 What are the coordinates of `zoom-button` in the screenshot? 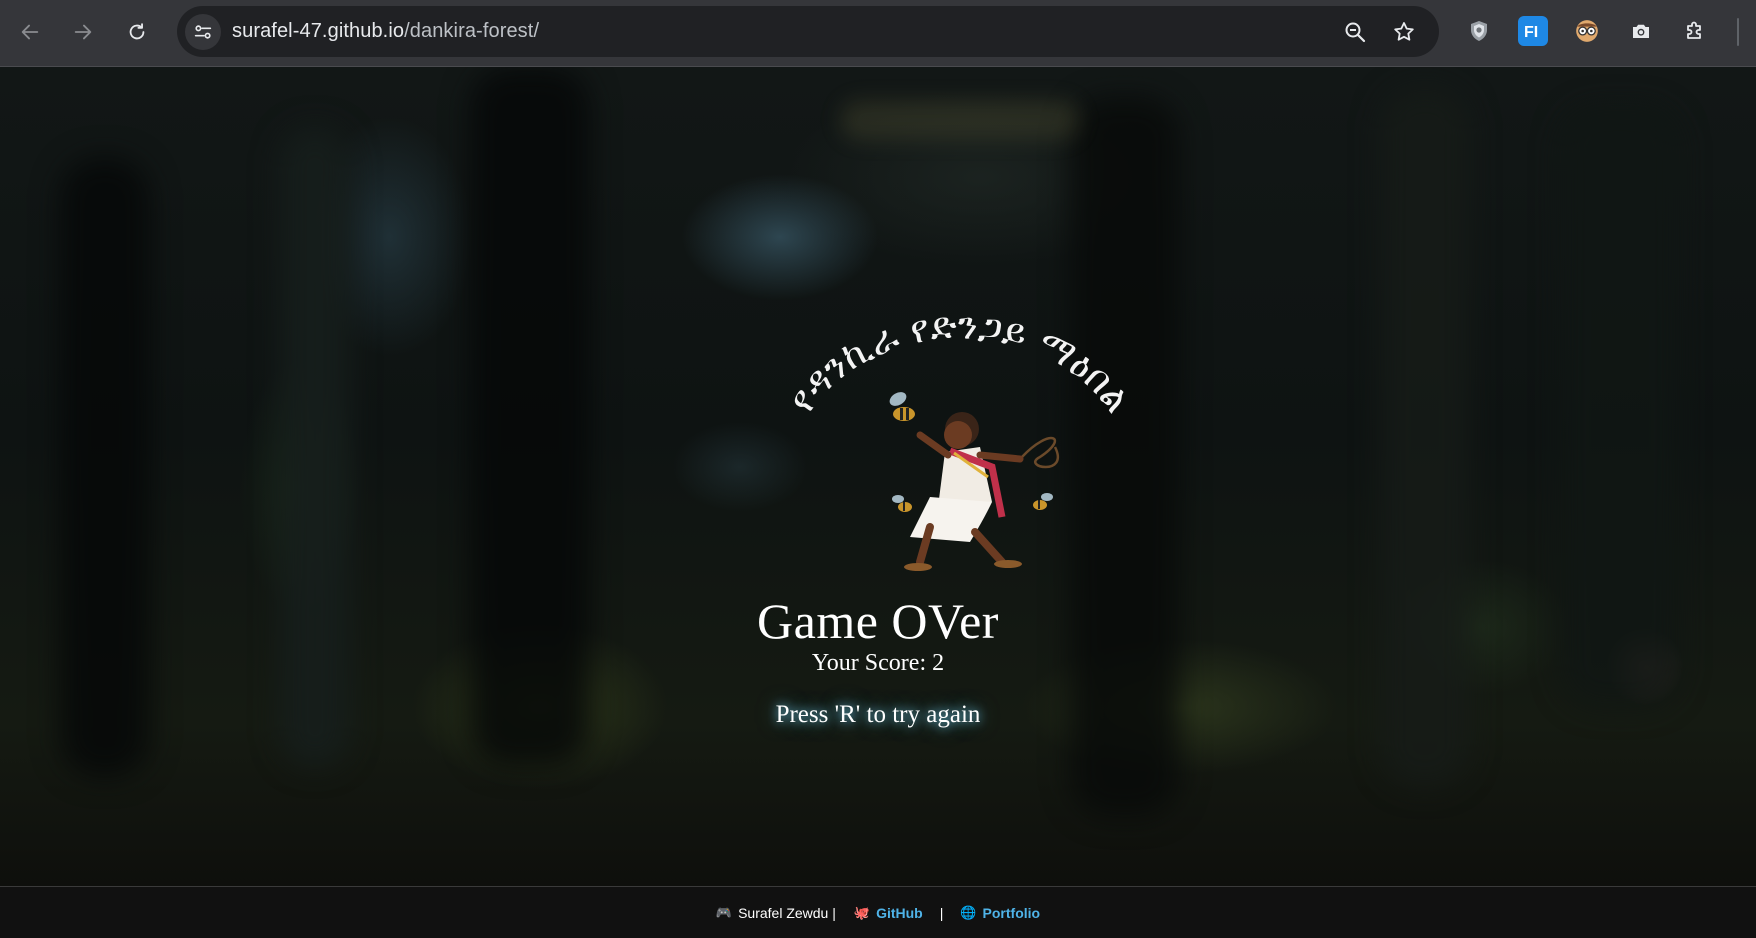 It's located at (1355, 32).